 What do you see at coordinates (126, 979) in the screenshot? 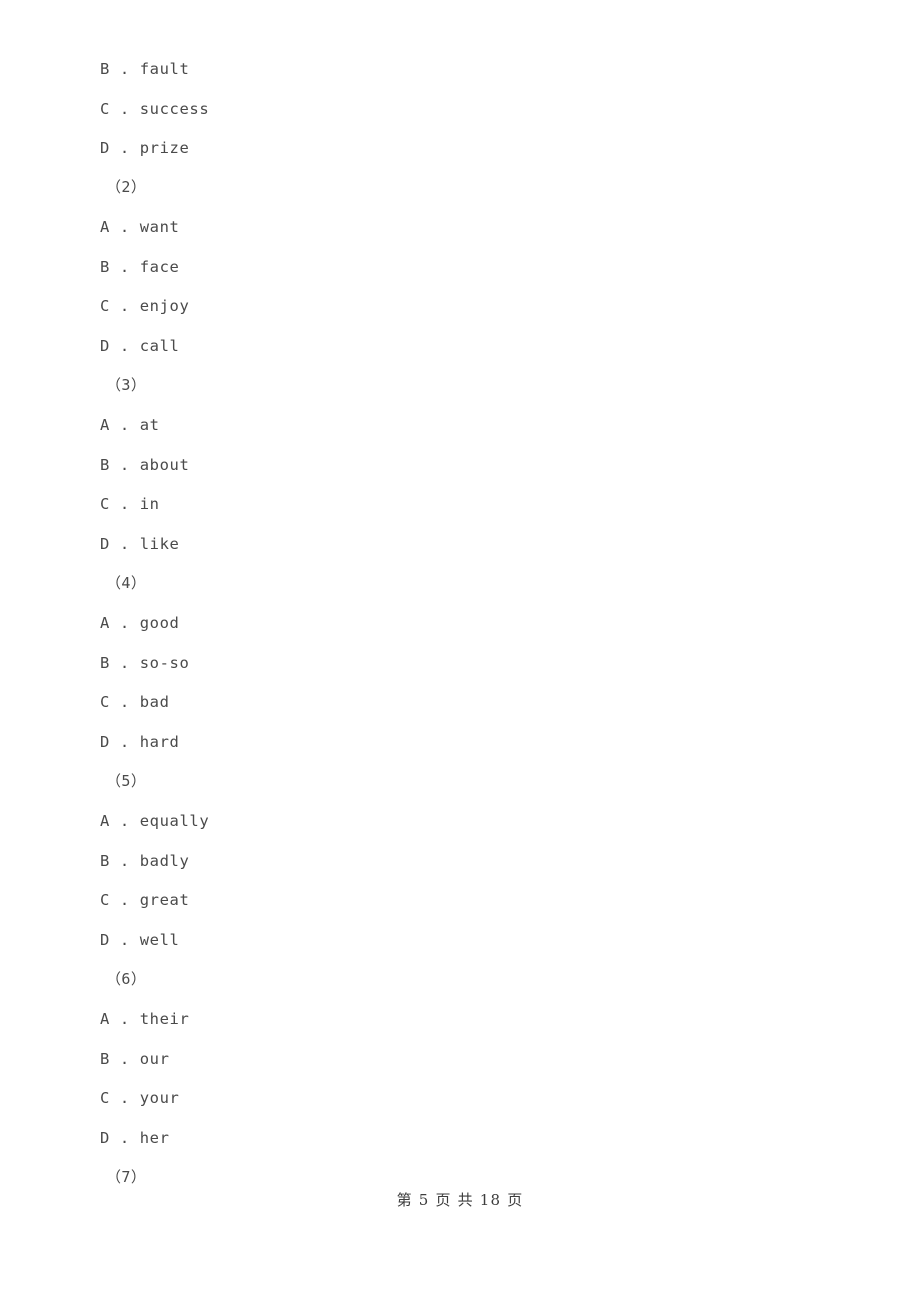
I see `question-group-marker: （6）` at bounding box center [126, 979].